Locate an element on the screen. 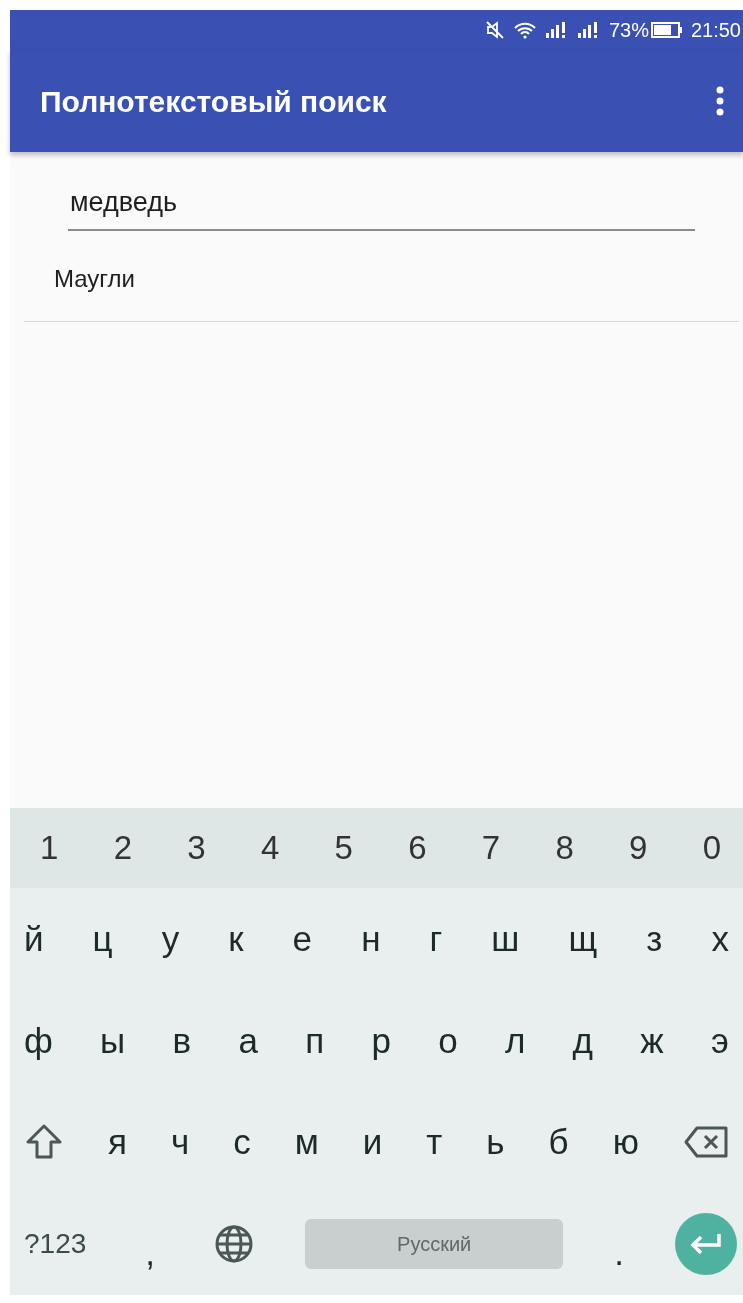 This screenshot has height=1303, width=743. number-key: 3 is located at coordinates (196, 848).